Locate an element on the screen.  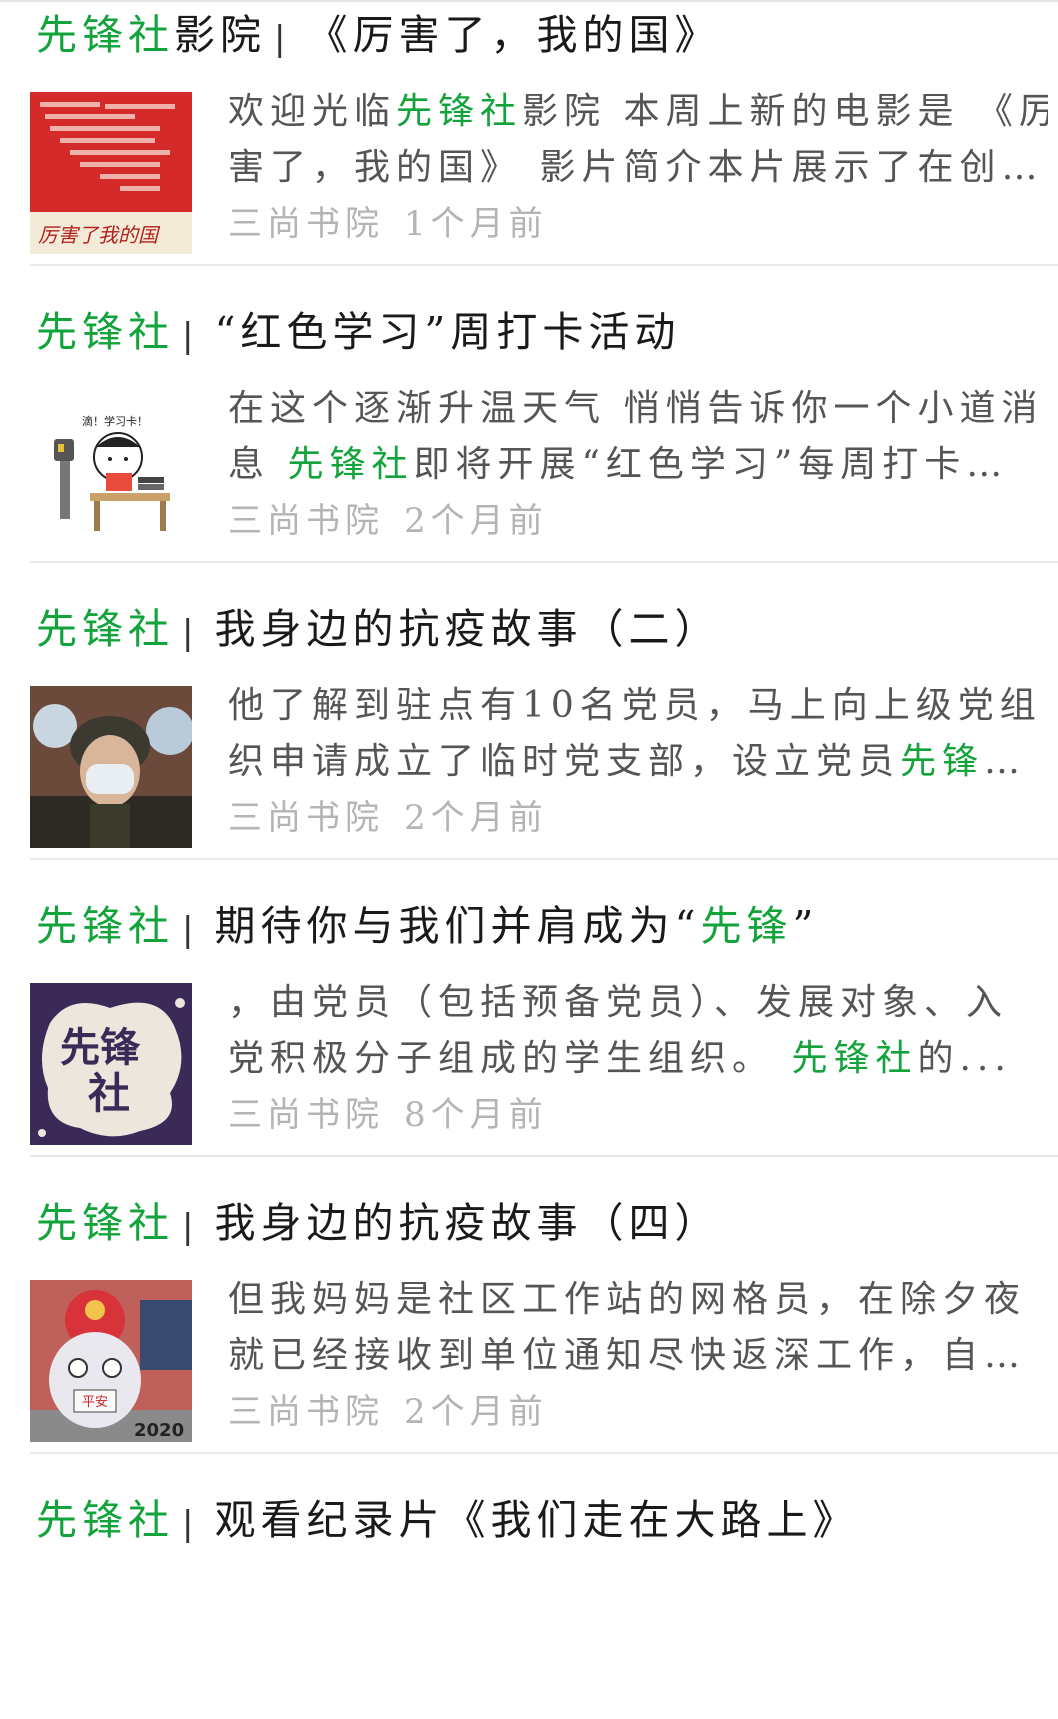
title-text: 我身边的抗疫故事（二） is located at coordinates (467, 629).